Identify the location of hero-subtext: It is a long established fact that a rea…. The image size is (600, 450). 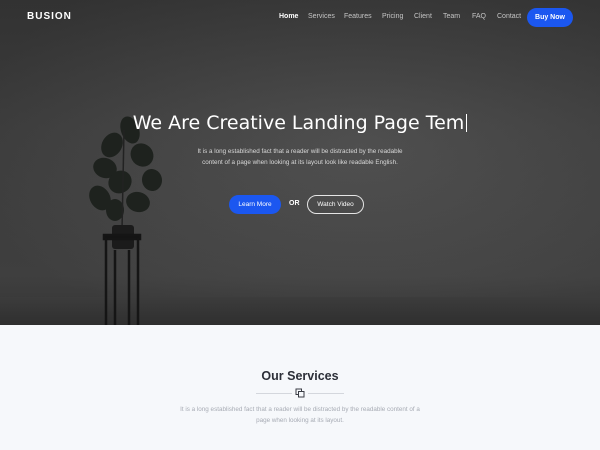
(300, 157).